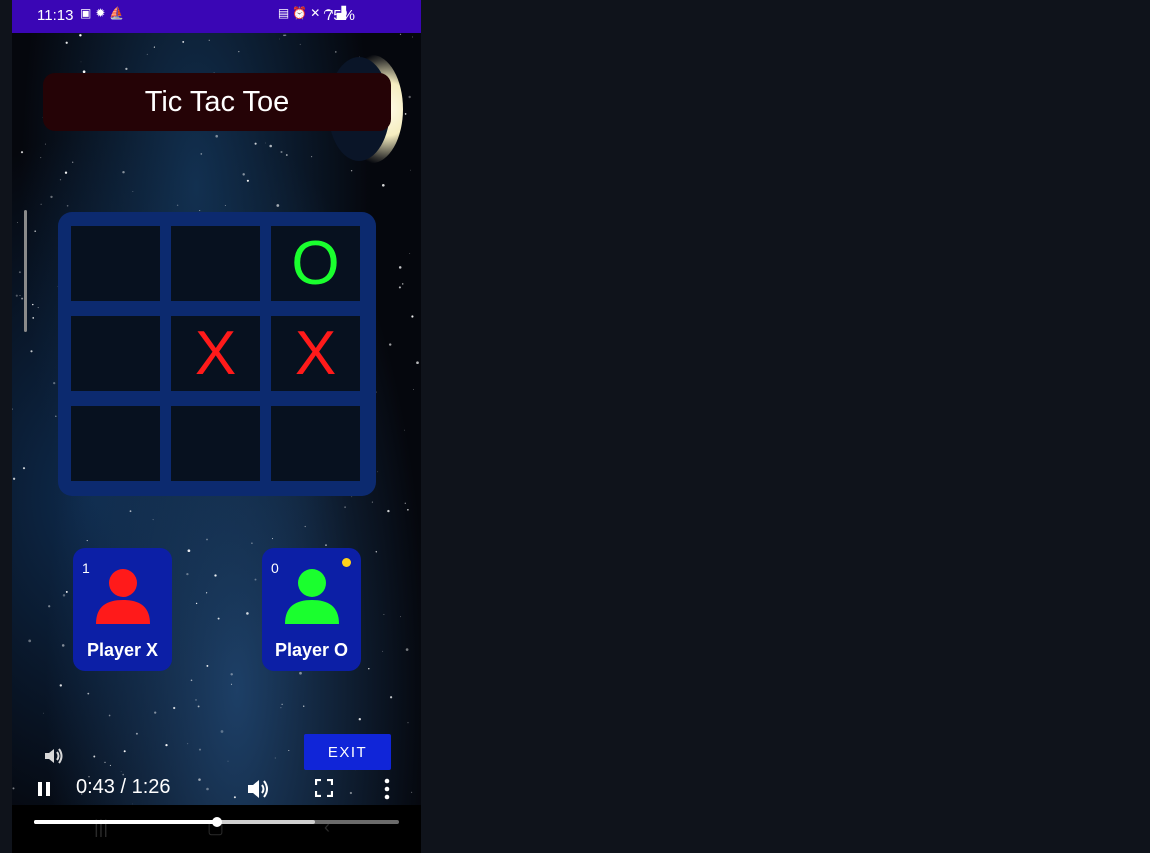  Describe the element at coordinates (315, 353) in the screenshot. I see `board-cell-6: X` at that location.